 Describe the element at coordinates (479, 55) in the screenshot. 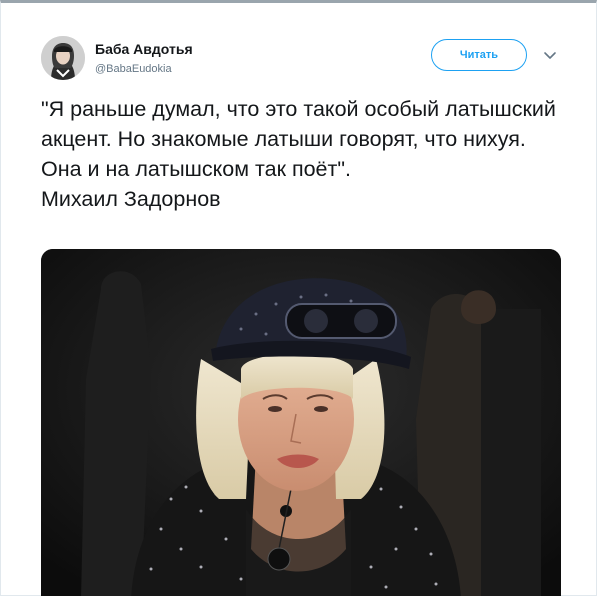

I see `follow-button: Читать` at that location.